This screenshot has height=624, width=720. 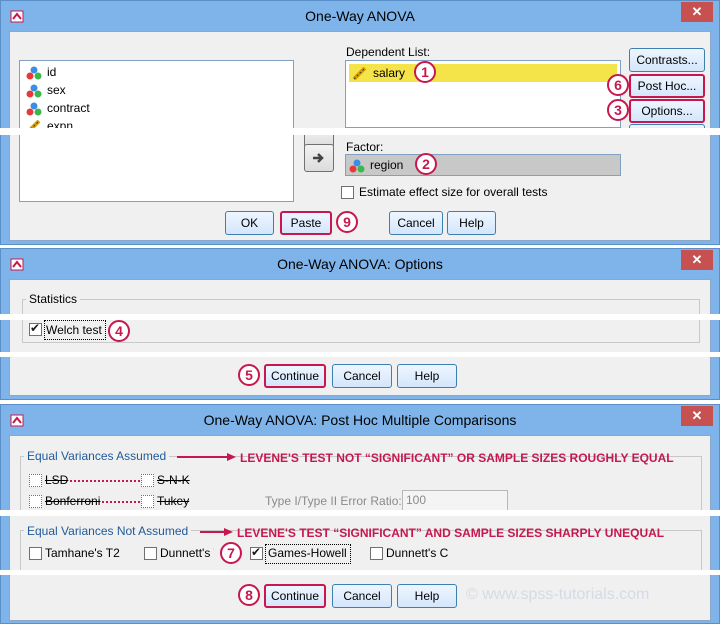 What do you see at coordinates (249, 595) in the screenshot?
I see `badge-8: 8` at bounding box center [249, 595].